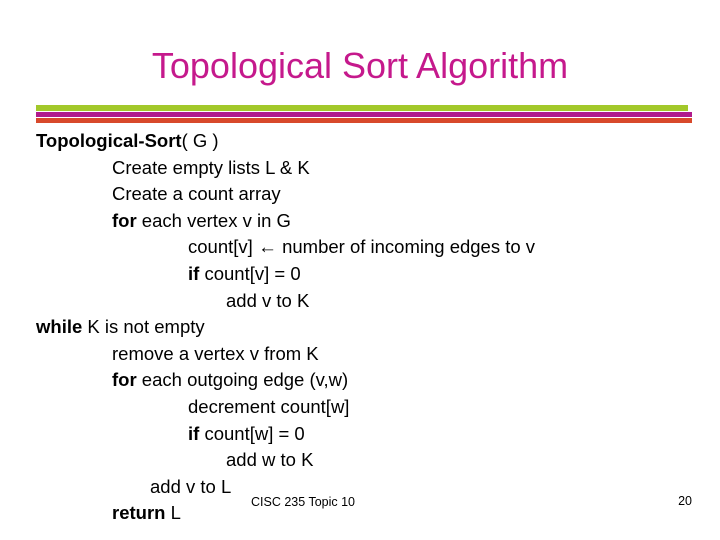 This screenshot has height=540, width=720. Describe the element at coordinates (173, 513) in the screenshot. I see `code-text: L` at that location.